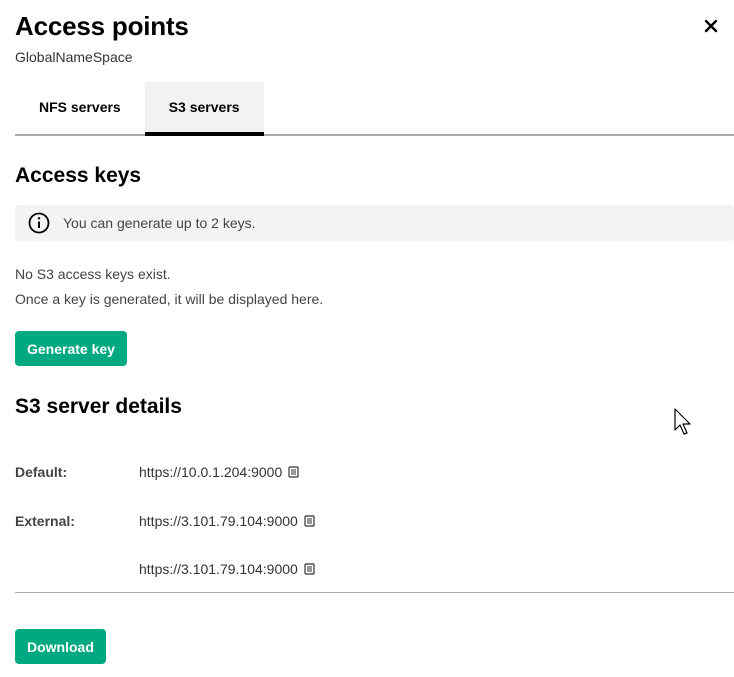 Image resolution: width=734 pixels, height=677 pixels. What do you see at coordinates (74, 57) in the screenshot?
I see `page-subtitle: GlobalNameSpace` at bounding box center [74, 57].